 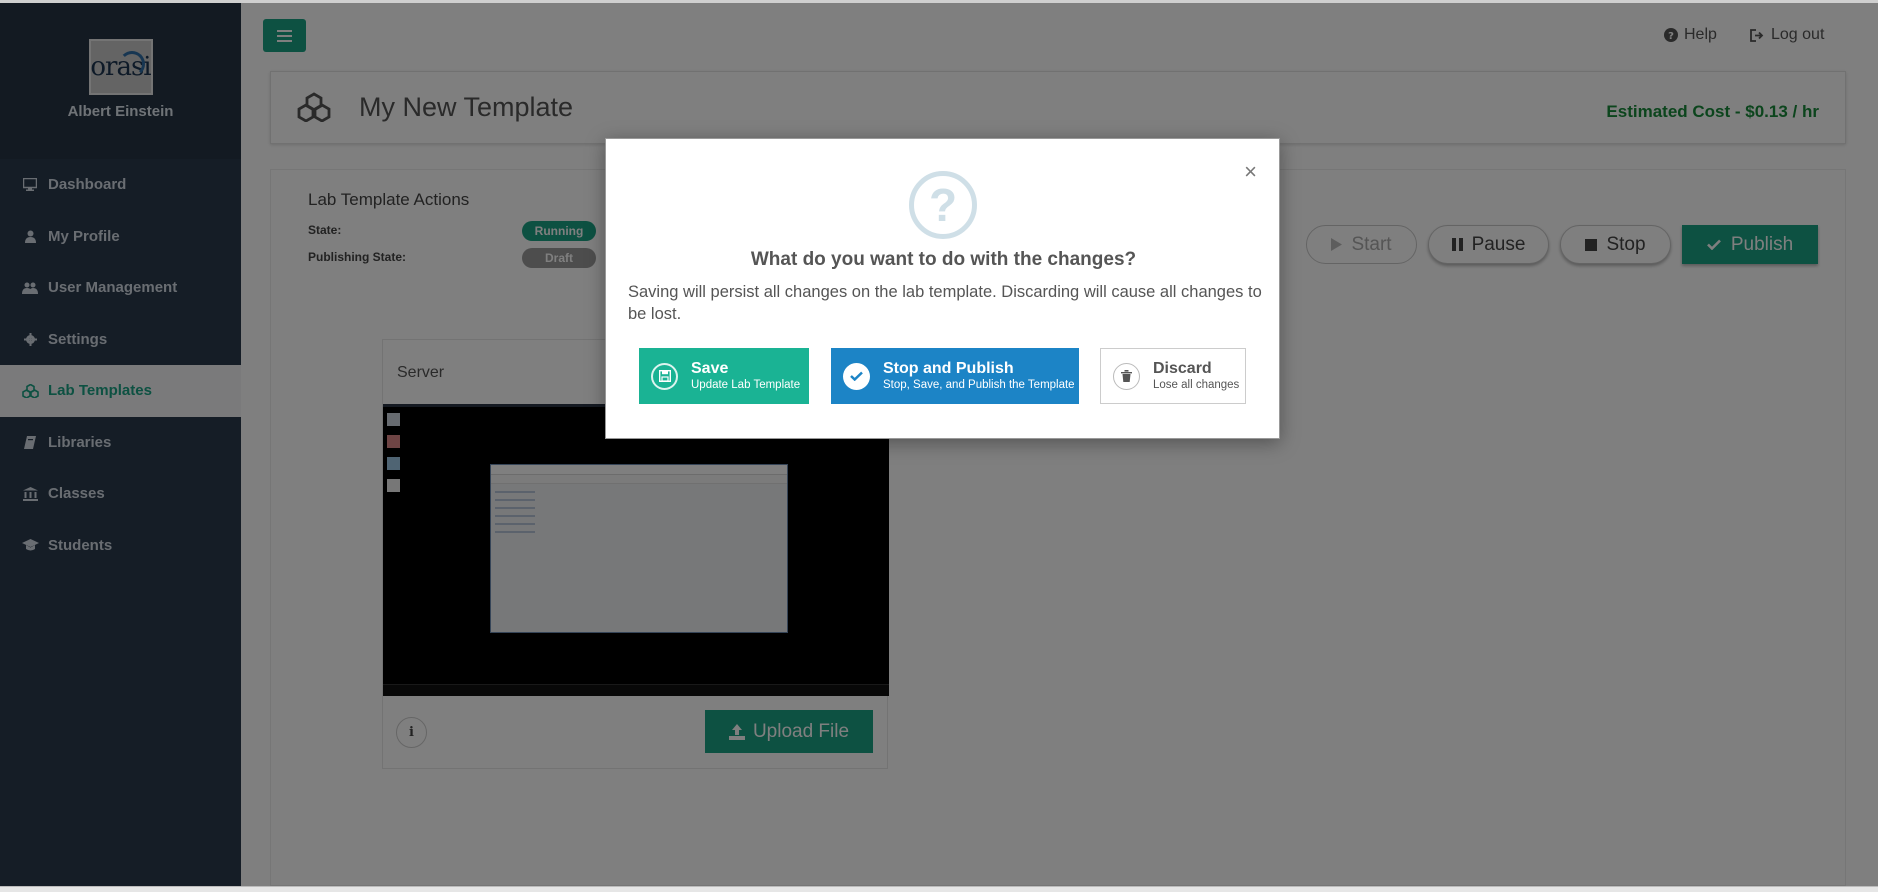 I want to click on save-button: Save Update Lab Template, so click(x=724, y=376).